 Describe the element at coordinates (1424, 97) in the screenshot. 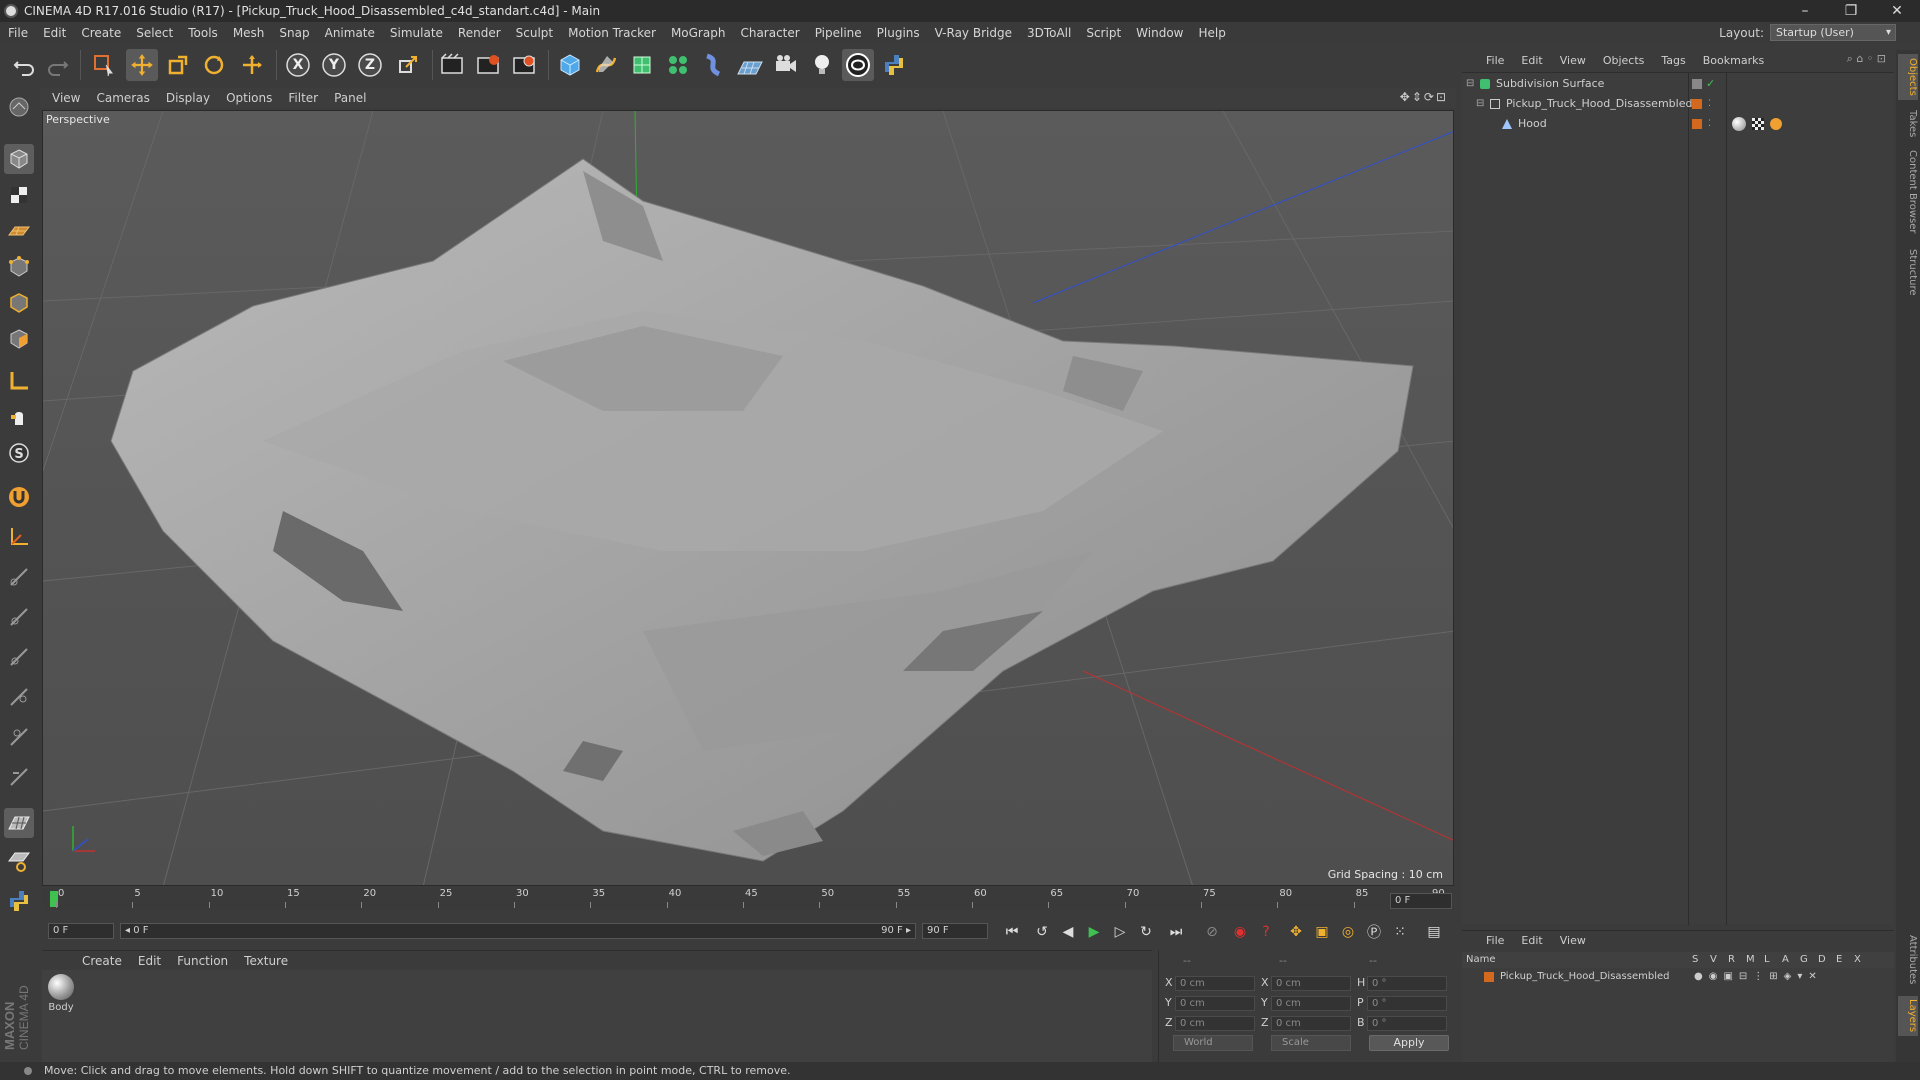

I see `viewport-navigation-icons: ✥⇕⟳⊡` at that location.